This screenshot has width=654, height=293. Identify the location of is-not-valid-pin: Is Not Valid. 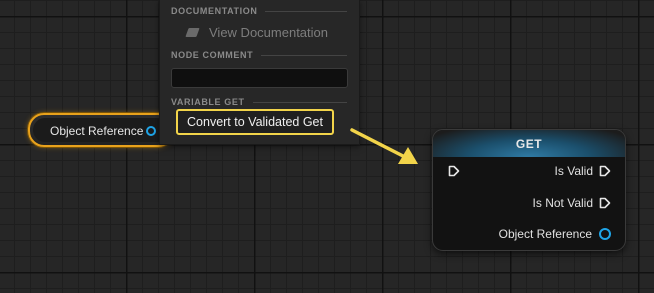
(572, 203).